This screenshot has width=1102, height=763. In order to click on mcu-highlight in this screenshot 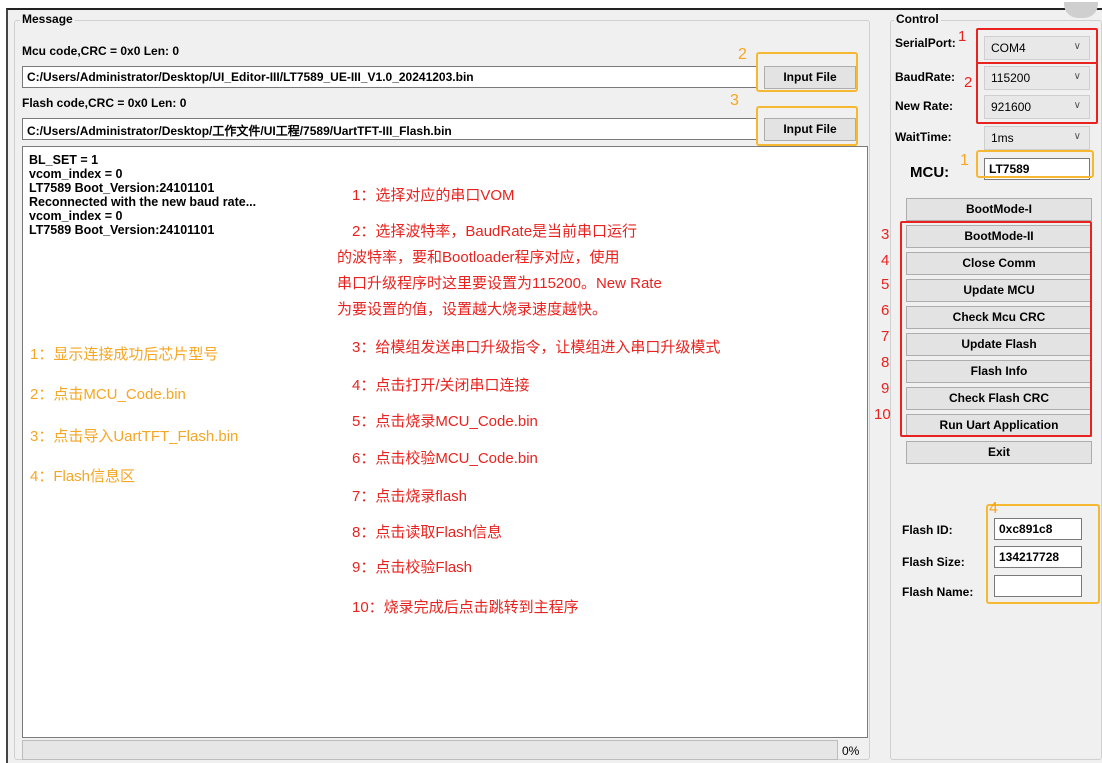, I will do `click(1035, 164)`.